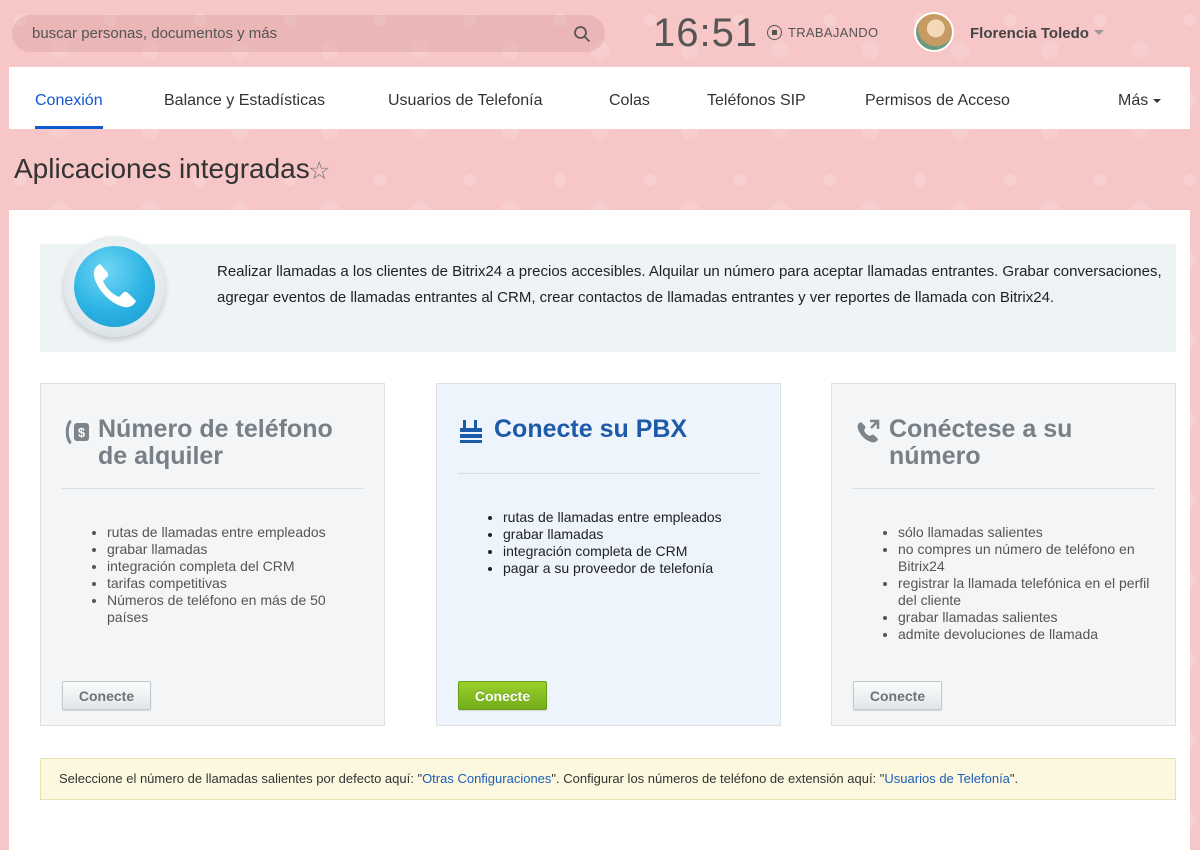  I want to click on connect-rent-button: Conecte, so click(106, 695).